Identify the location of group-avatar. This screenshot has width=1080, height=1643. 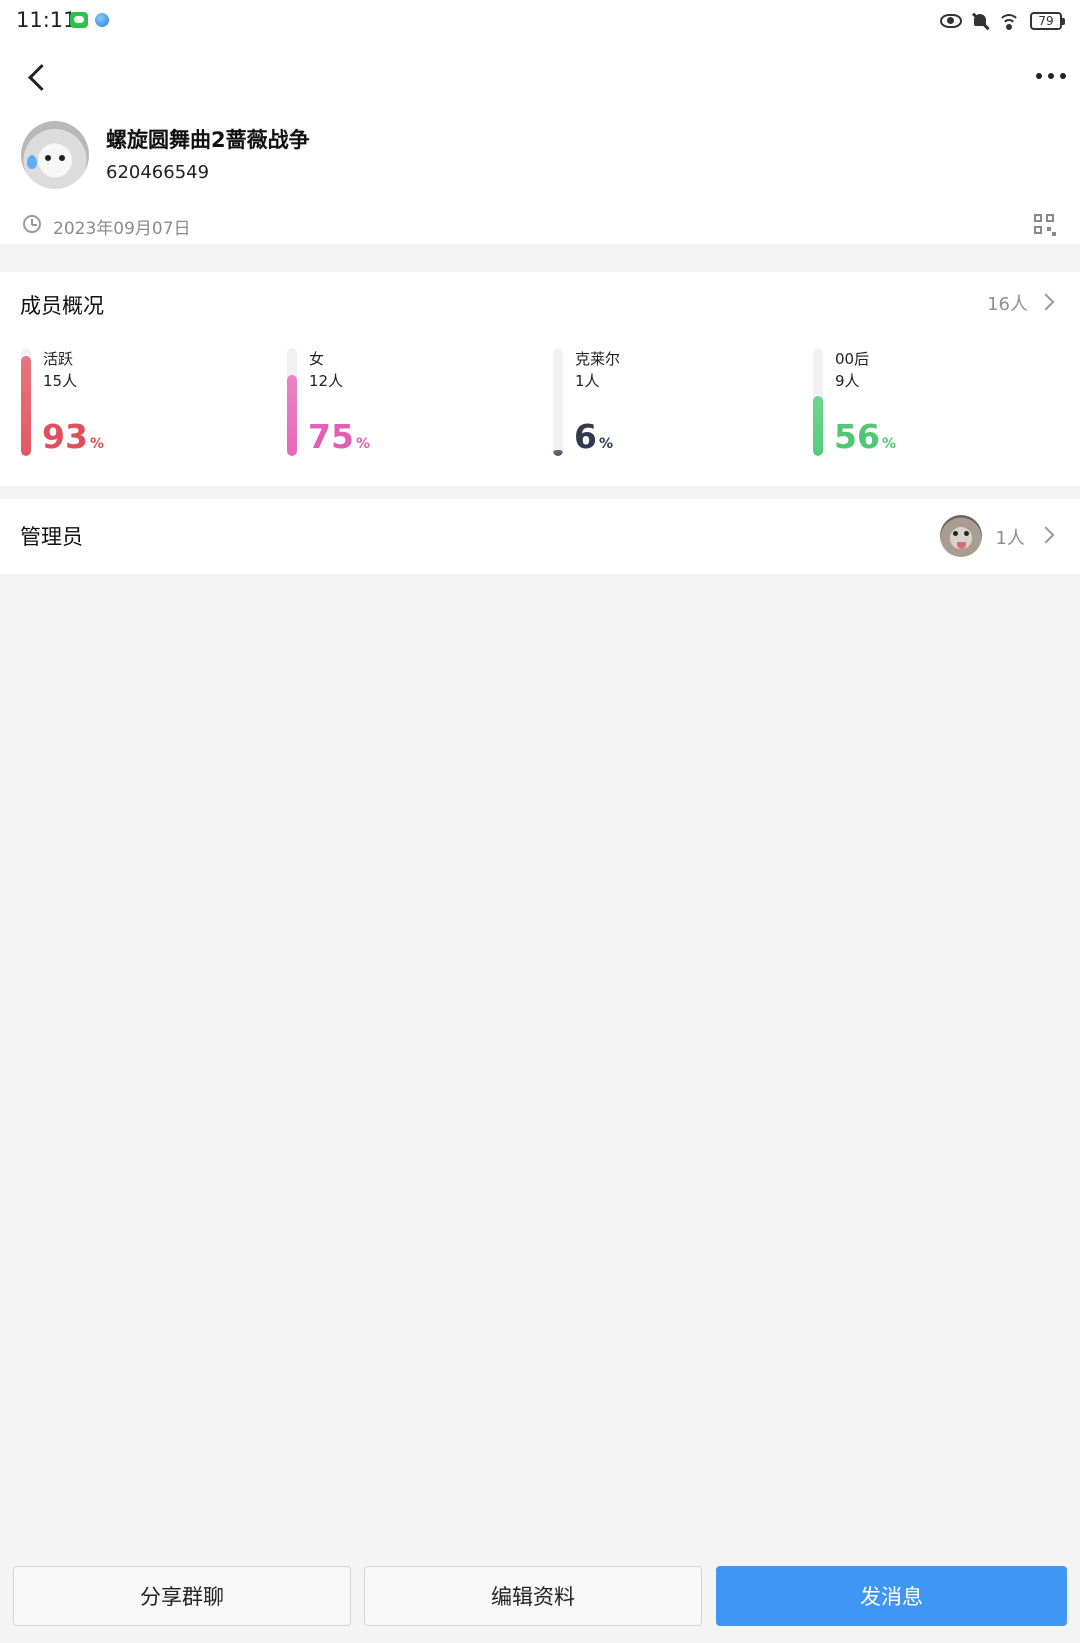
(55, 155).